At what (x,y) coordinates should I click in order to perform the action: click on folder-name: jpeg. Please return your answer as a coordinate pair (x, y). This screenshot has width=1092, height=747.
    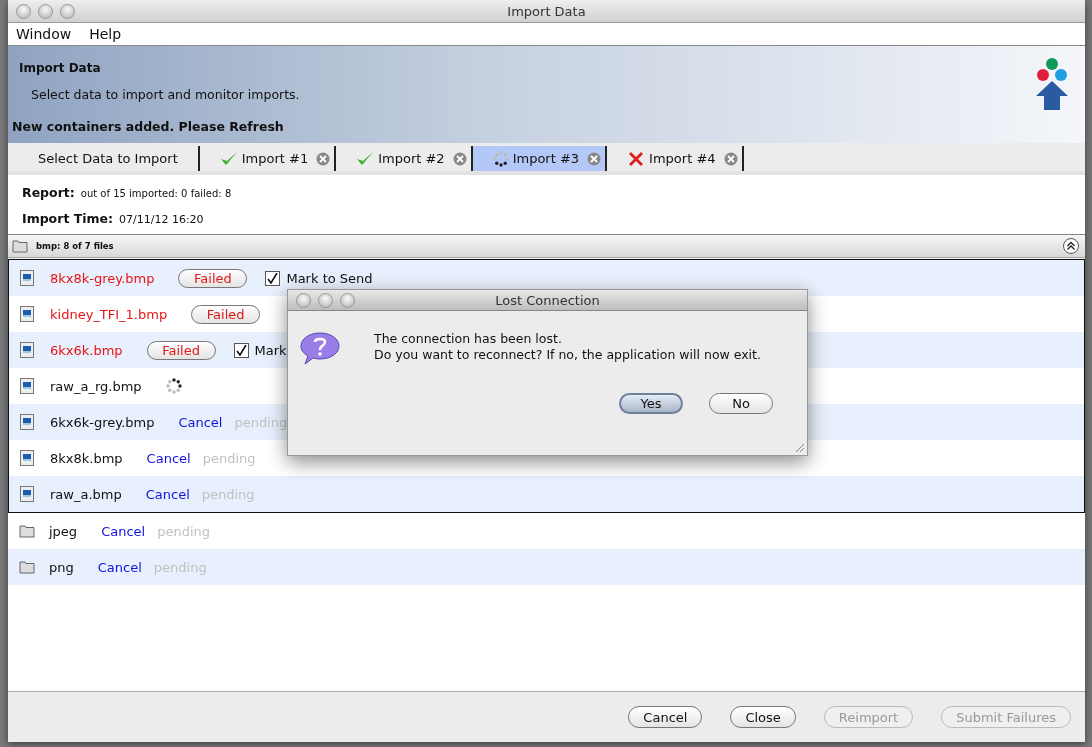
    Looking at the image, I should click on (63, 531).